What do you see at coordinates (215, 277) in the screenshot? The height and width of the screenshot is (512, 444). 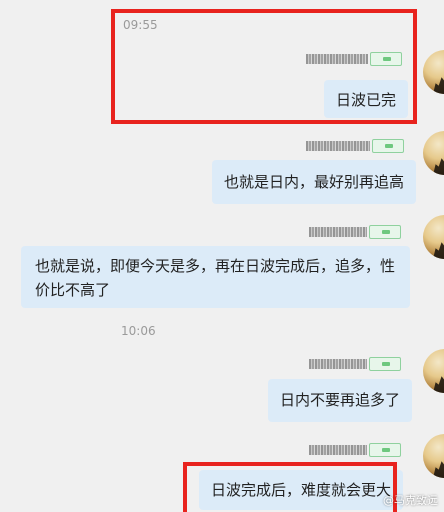 I see `message-bubble: 也就是说，即便今天是多，再在日波完成后，追多，性价比不高了` at bounding box center [215, 277].